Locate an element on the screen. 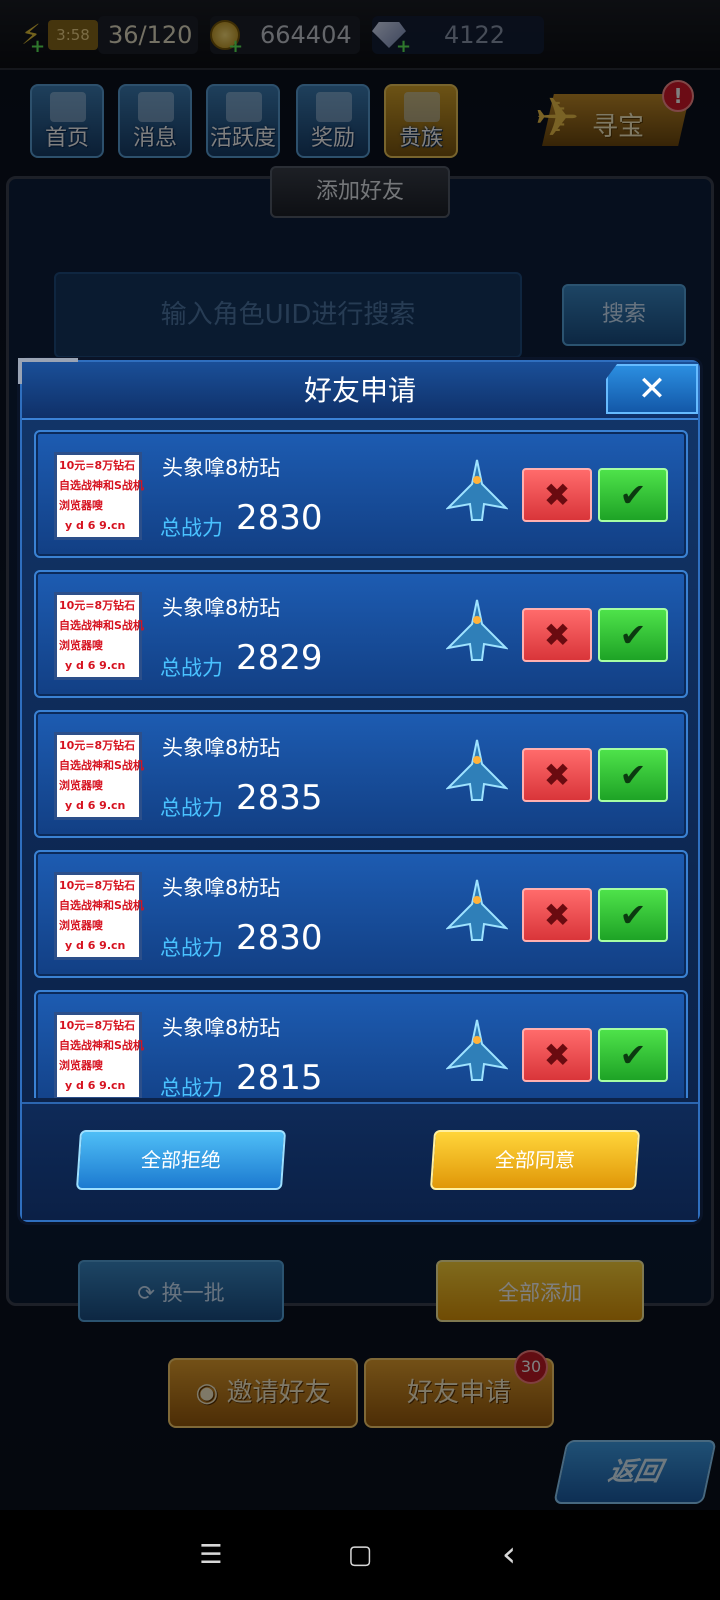 The image size is (720, 1600). dialog-footer: 全部拒绝 全部同意 is located at coordinates (360, 1161).